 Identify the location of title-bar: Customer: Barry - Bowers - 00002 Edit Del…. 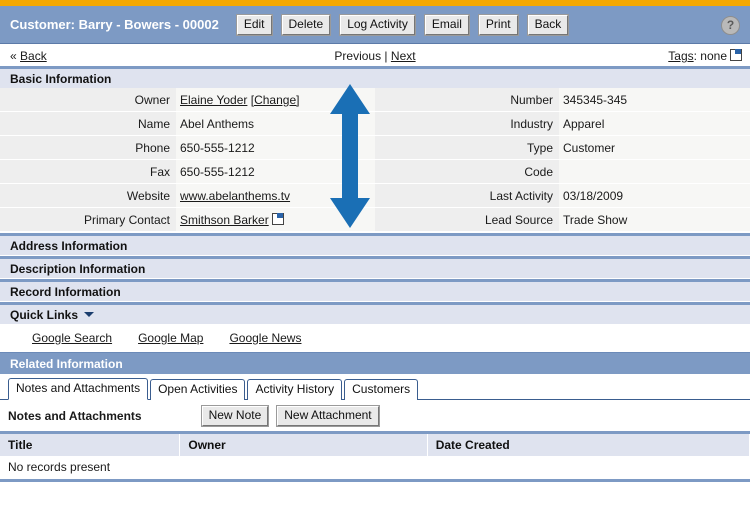
(375, 25).